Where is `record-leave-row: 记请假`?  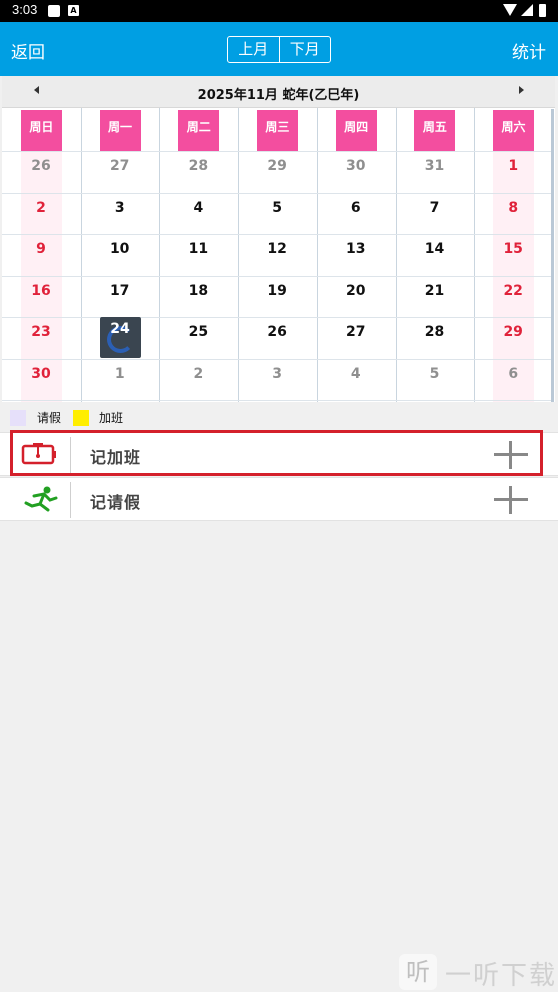
record-leave-row: 记请假 is located at coordinates (279, 499).